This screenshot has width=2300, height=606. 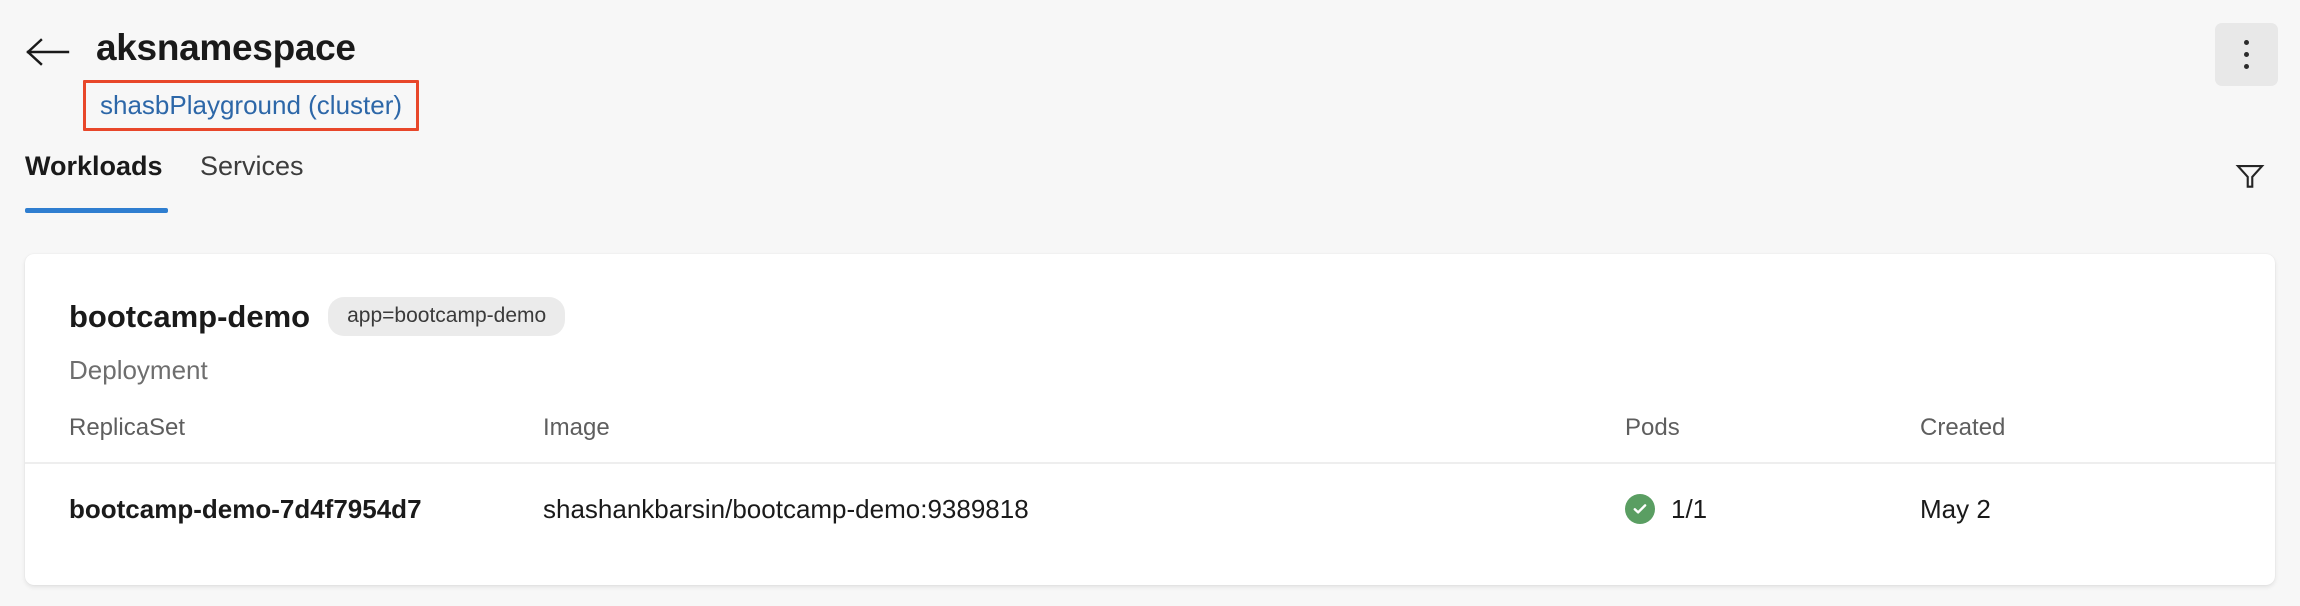 What do you see at coordinates (1689, 509) in the screenshot?
I see `cell-pods-label: 1/1` at bounding box center [1689, 509].